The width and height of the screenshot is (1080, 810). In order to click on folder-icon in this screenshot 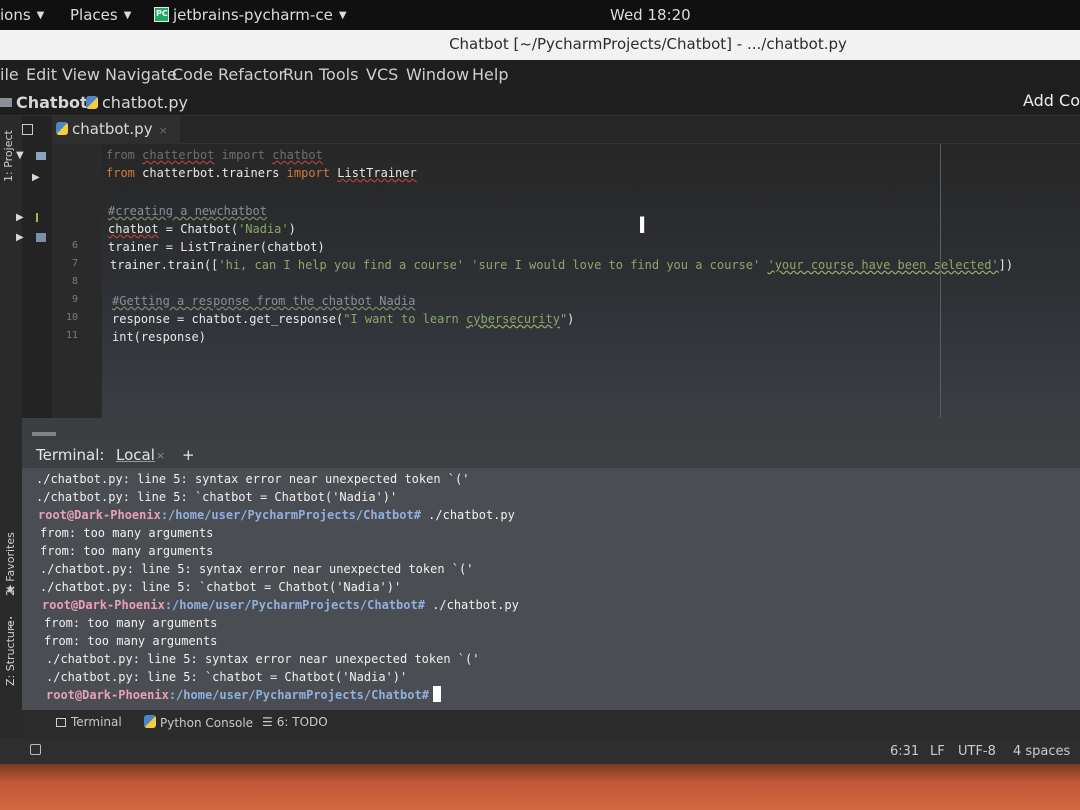, I will do `click(41, 156)`.